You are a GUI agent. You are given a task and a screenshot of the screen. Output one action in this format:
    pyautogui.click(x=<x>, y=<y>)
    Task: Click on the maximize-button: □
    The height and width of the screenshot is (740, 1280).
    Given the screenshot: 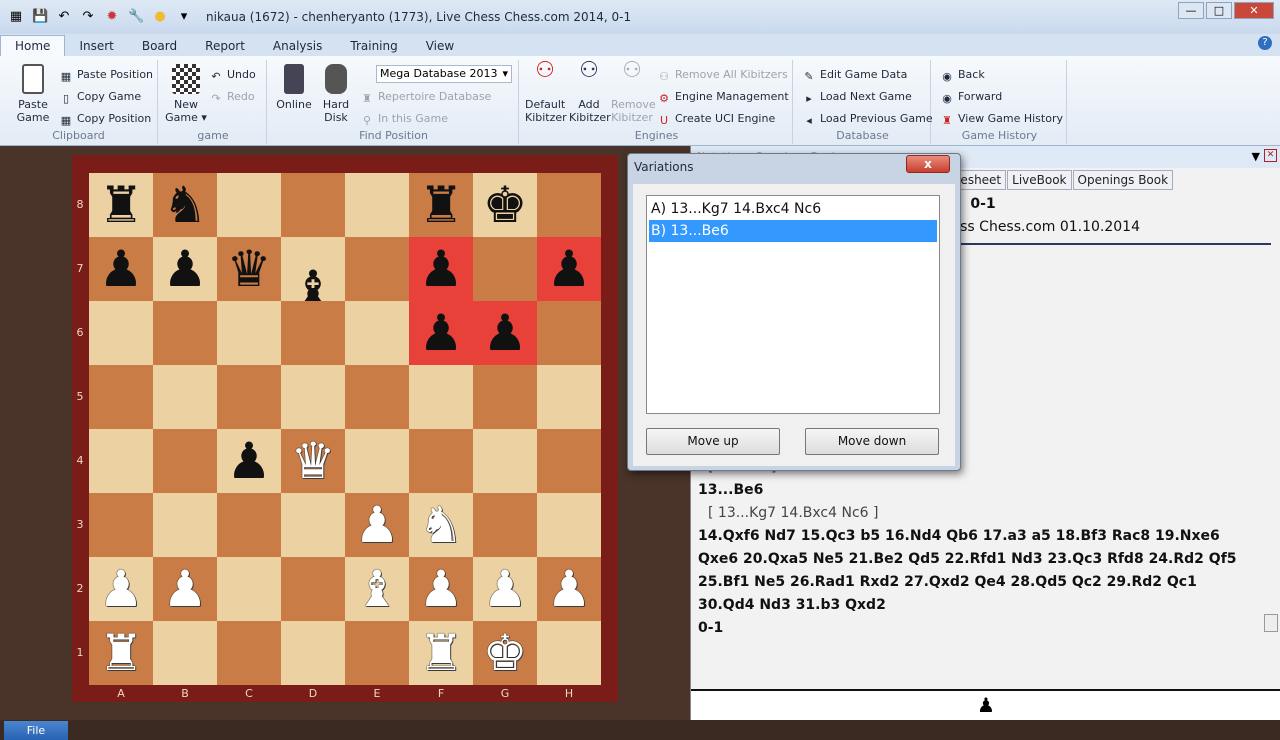 What is the action you would take?
    pyautogui.click(x=1219, y=10)
    